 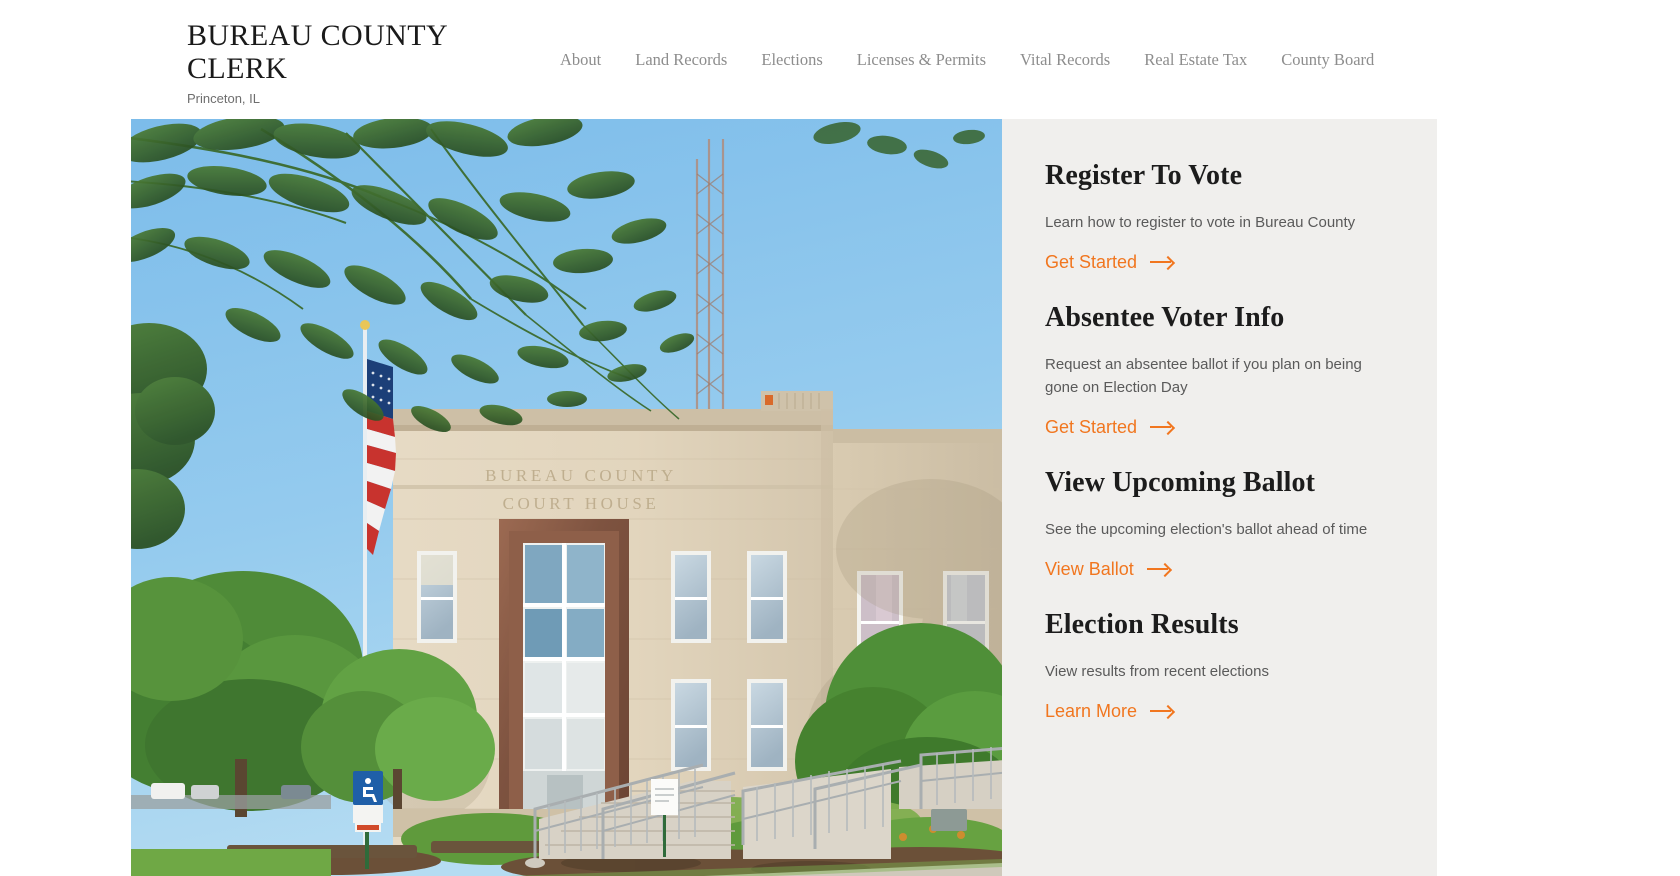 What do you see at coordinates (1089, 569) in the screenshot?
I see `promo-link-label: View Ballot` at bounding box center [1089, 569].